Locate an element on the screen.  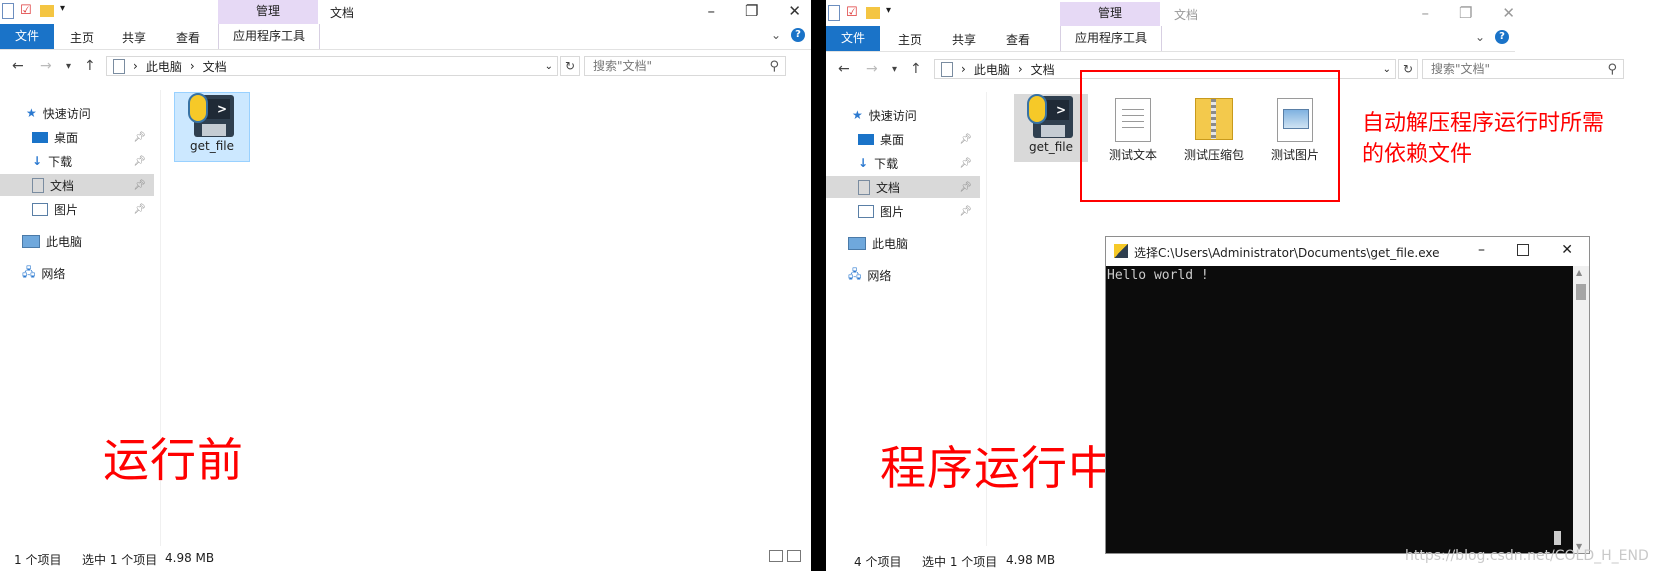
python-exe-icon: > is located at coordinates (1051, 117).